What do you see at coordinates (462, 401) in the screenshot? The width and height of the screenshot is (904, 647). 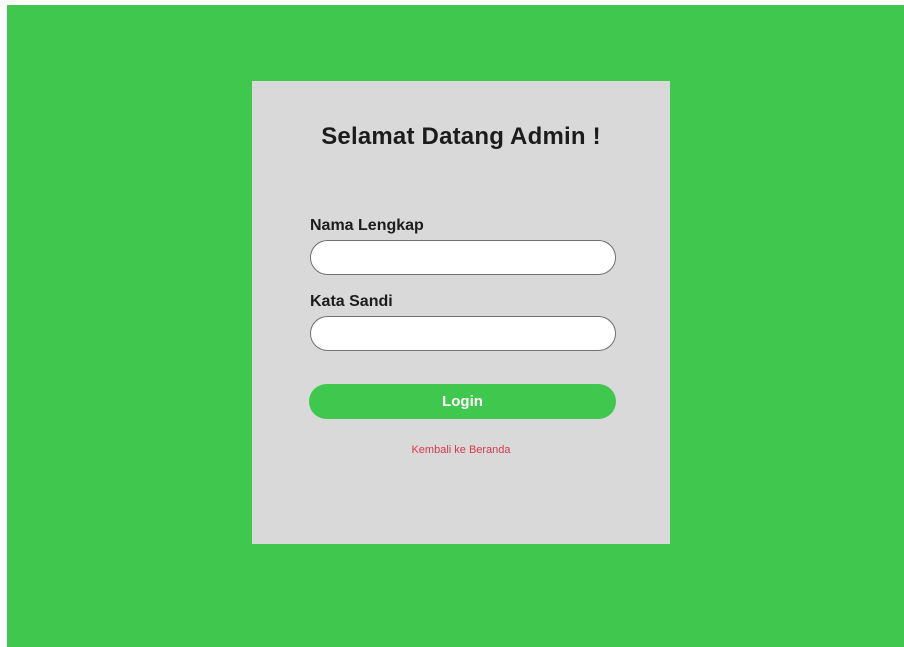 I see `login-button: Login` at bounding box center [462, 401].